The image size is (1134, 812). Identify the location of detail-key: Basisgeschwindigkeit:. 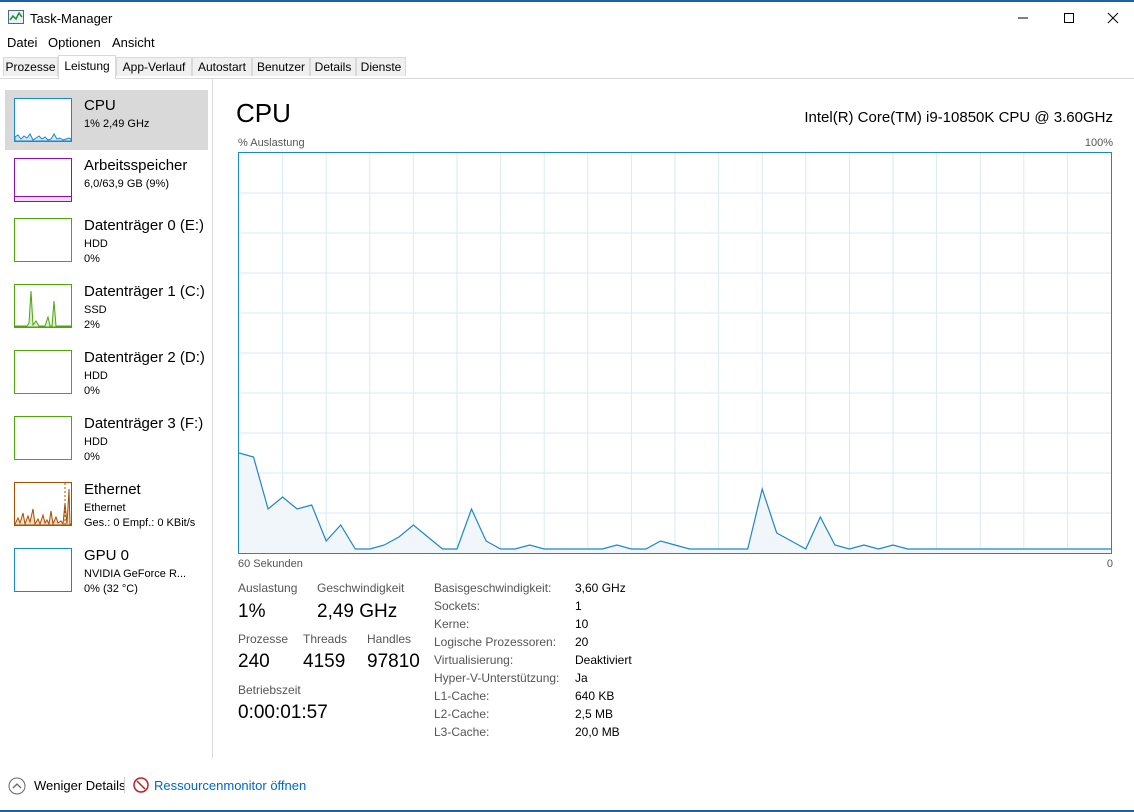
(493, 588).